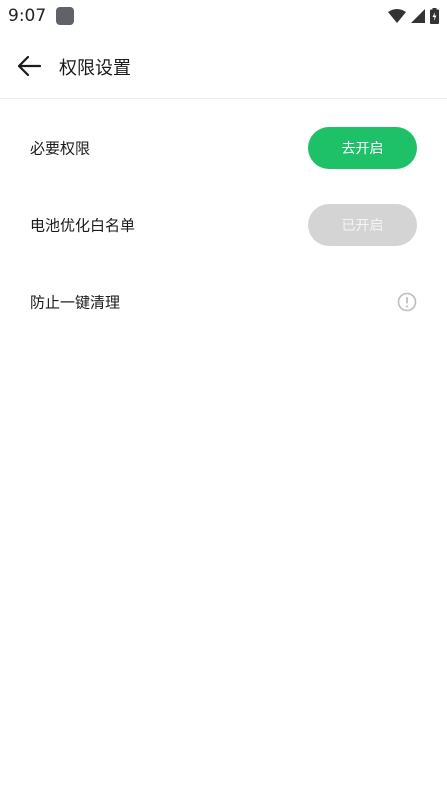 The width and height of the screenshot is (447, 794). I want to click on signal-icon, so click(418, 16).